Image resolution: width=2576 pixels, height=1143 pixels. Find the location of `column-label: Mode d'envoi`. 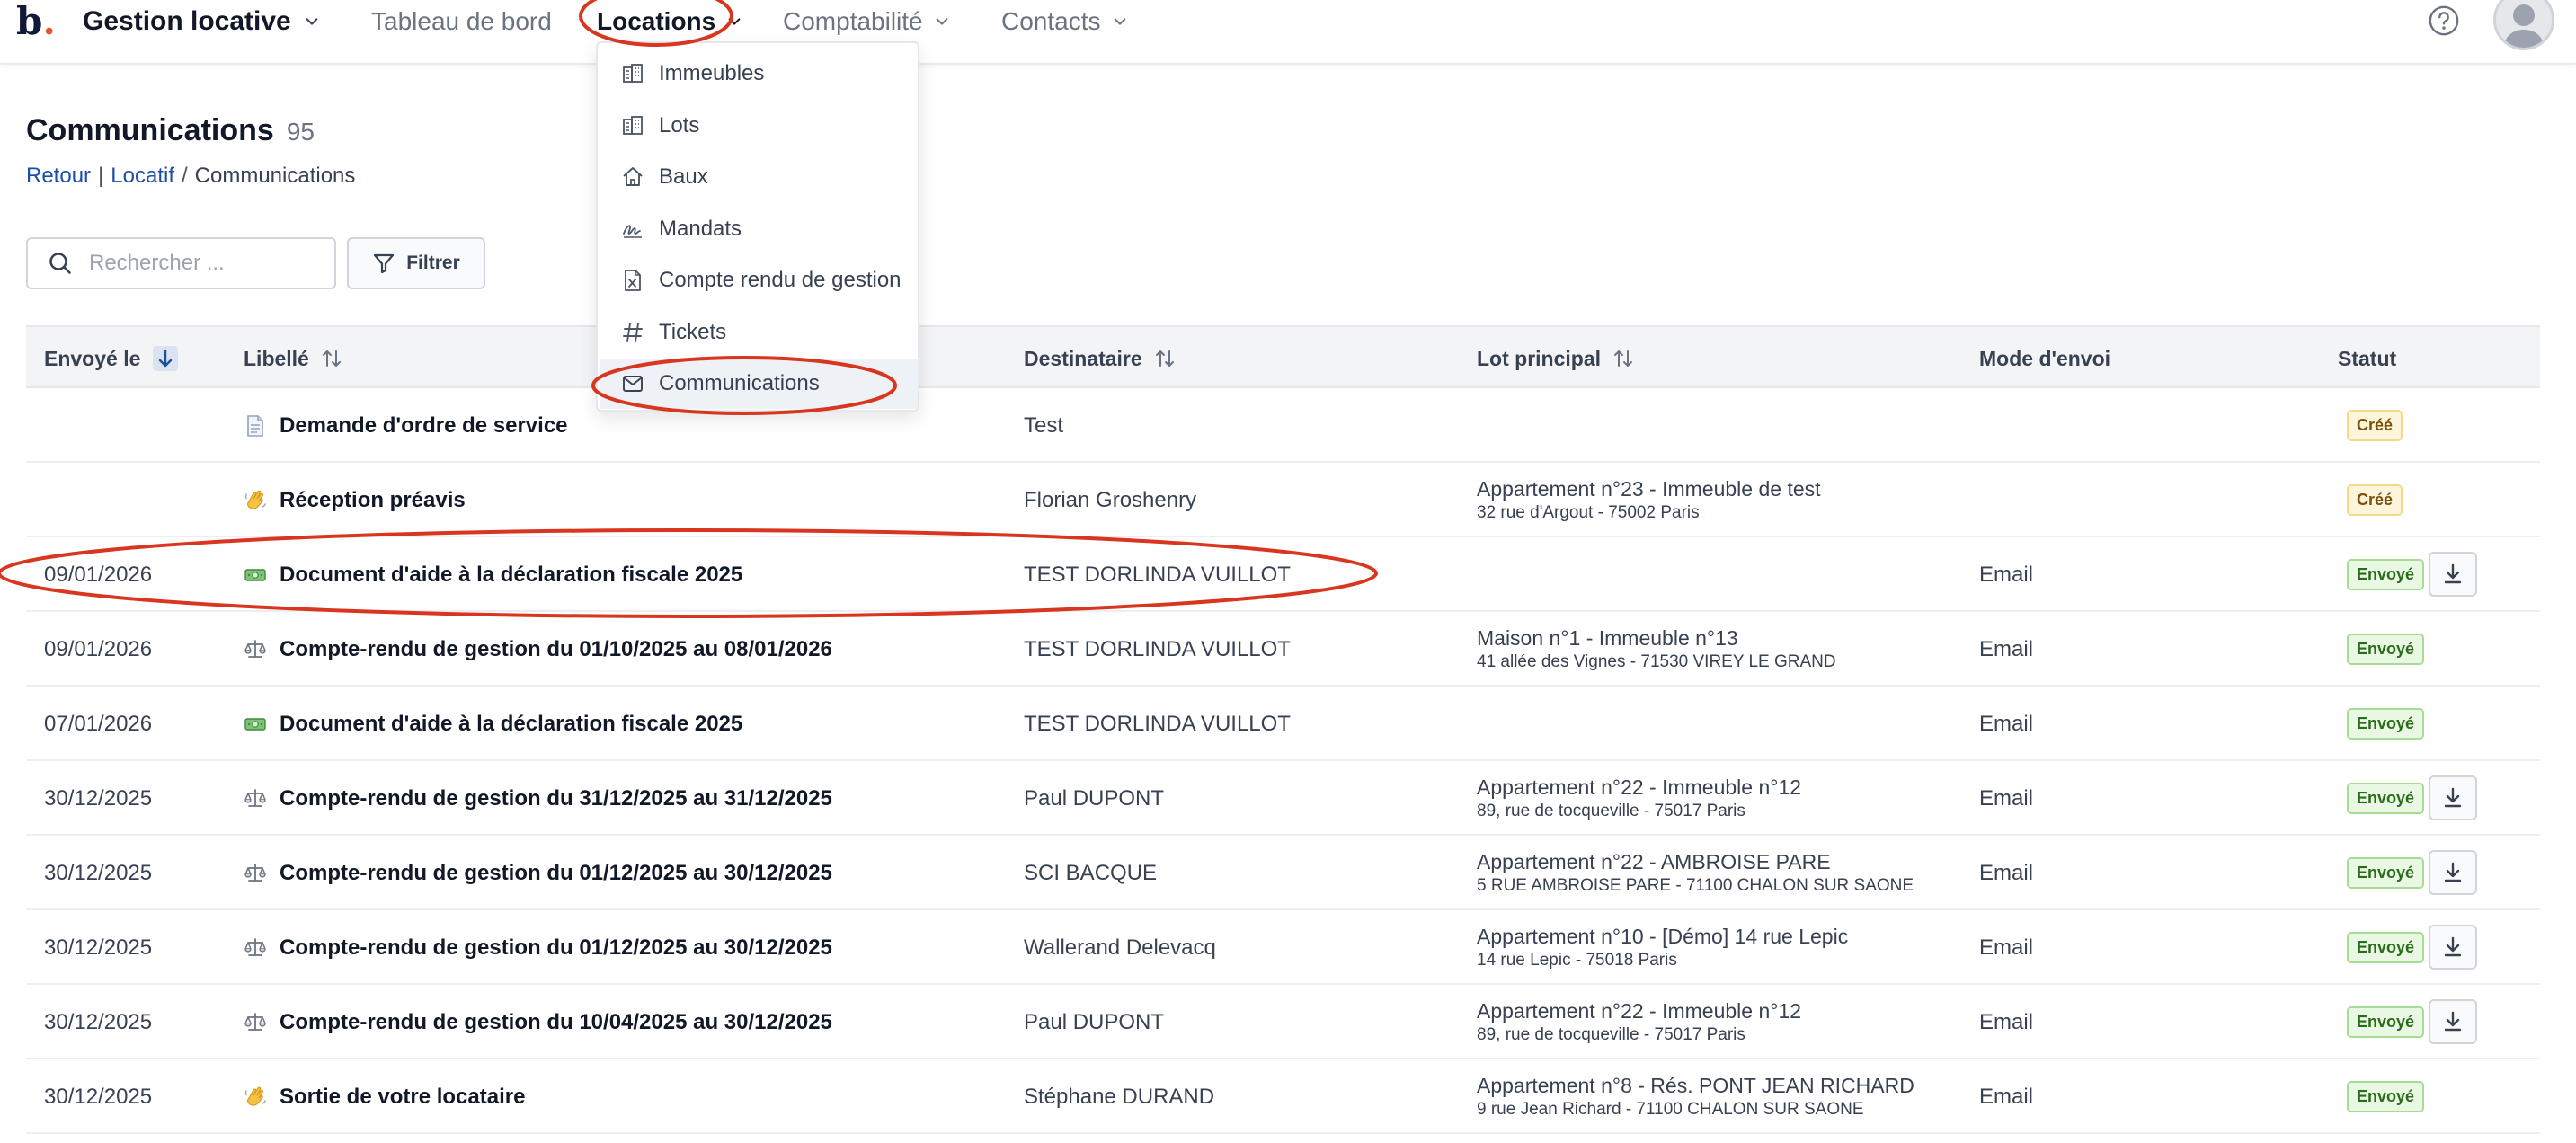

column-label: Mode d'envoi is located at coordinates (2045, 358).